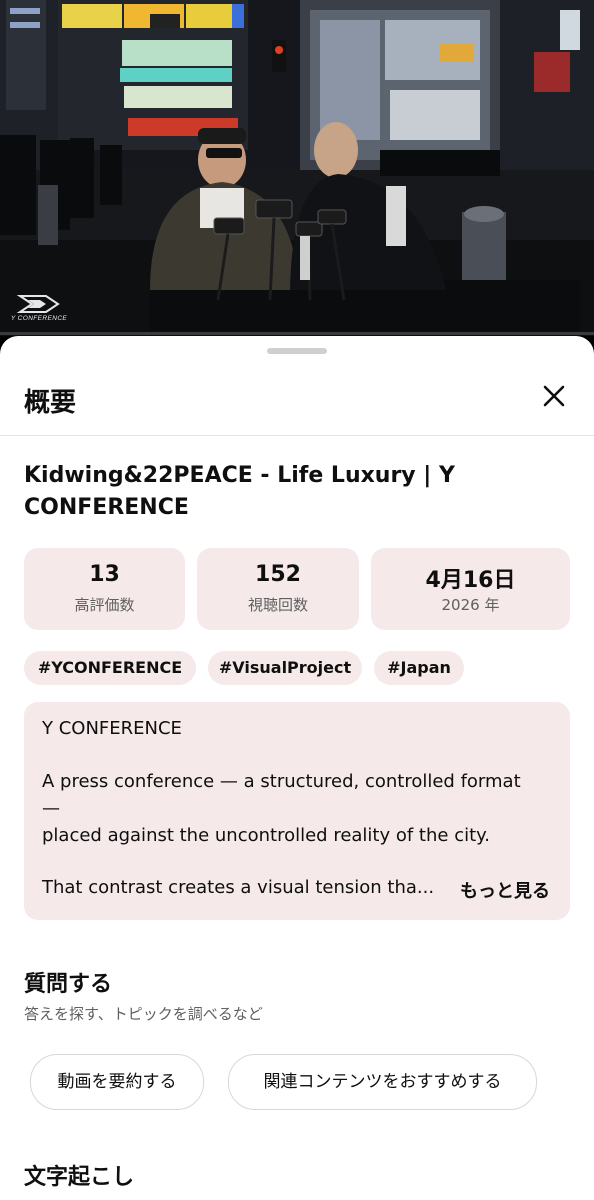 The width and height of the screenshot is (594, 1200). What do you see at coordinates (39, 310) in the screenshot?
I see `channel-logo: Y CONFERENCE` at bounding box center [39, 310].